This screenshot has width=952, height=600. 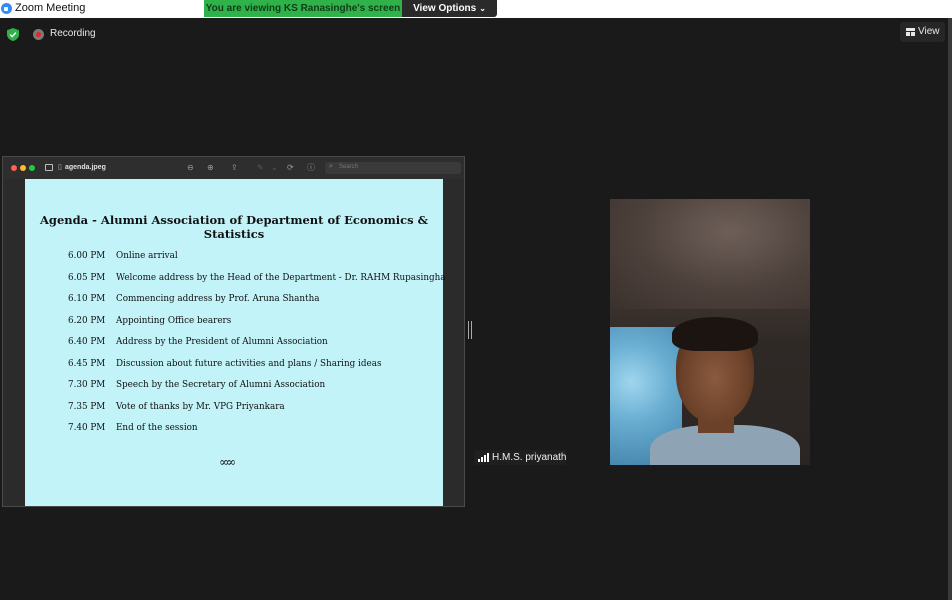 What do you see at coordinates (260, 168) in the screenshot?
I see `markup-icon: ✎` at bounding box center [260, 168].